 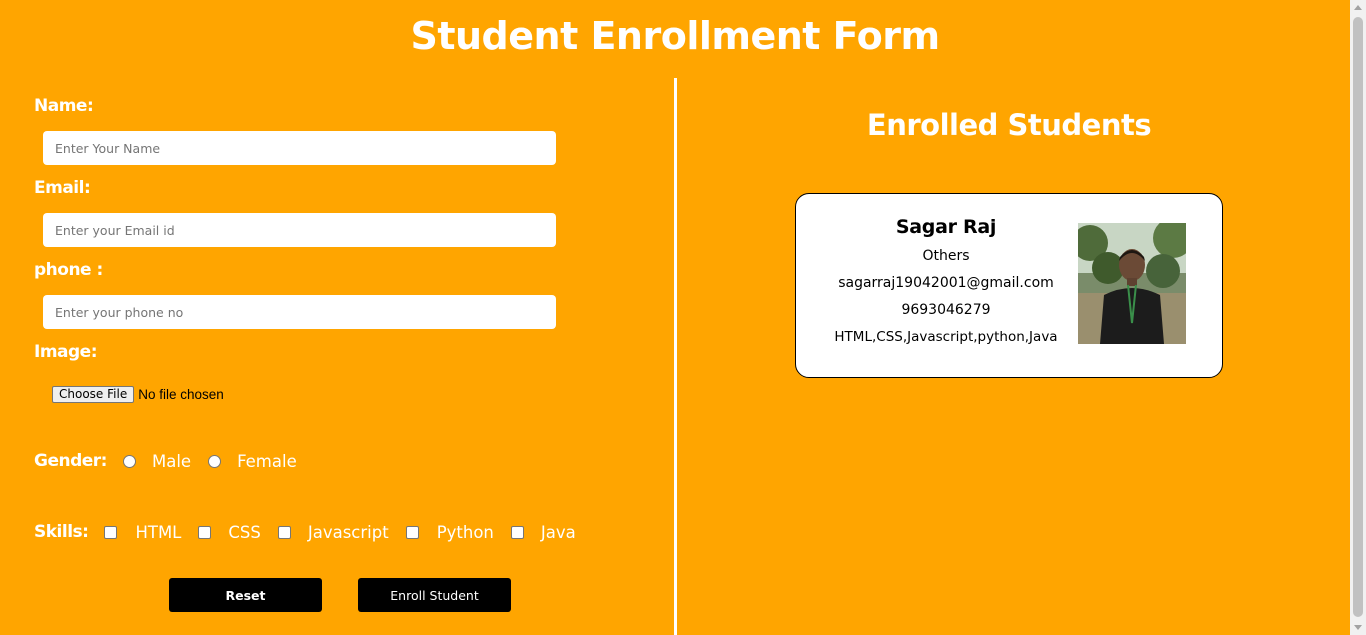 What do you see at coordinates (434, 595) in the screenshot?
I see `enroll-student-button: Enroll Student` at bounding box center [434, 595].